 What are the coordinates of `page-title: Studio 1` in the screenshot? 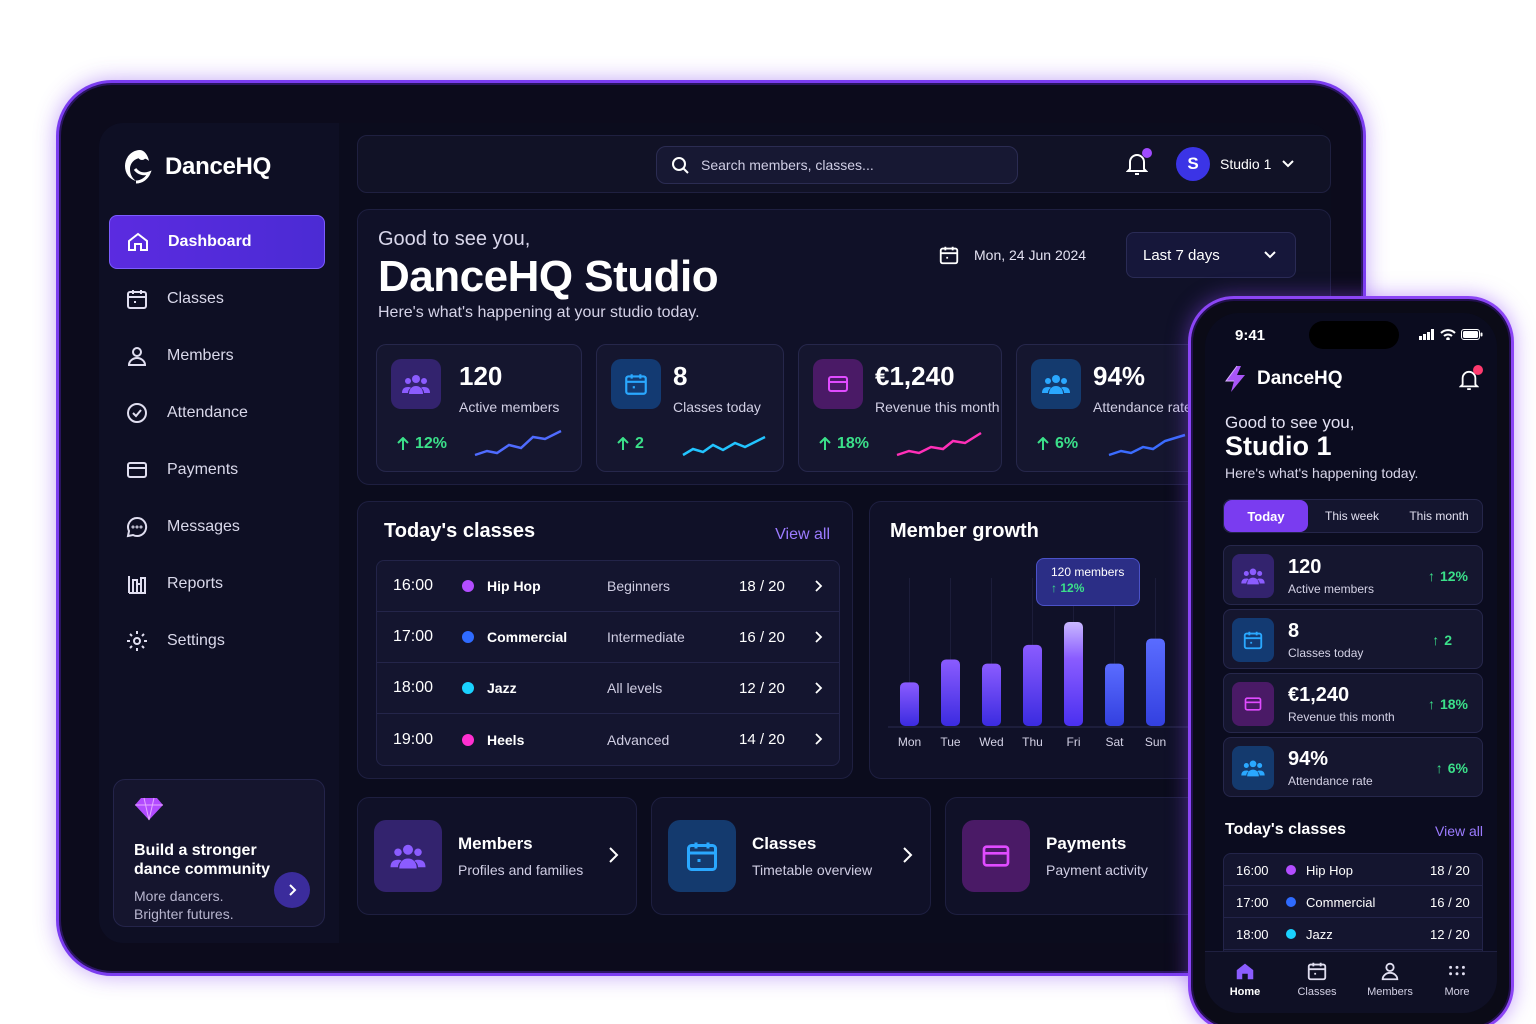 It's located at (1278, 446).